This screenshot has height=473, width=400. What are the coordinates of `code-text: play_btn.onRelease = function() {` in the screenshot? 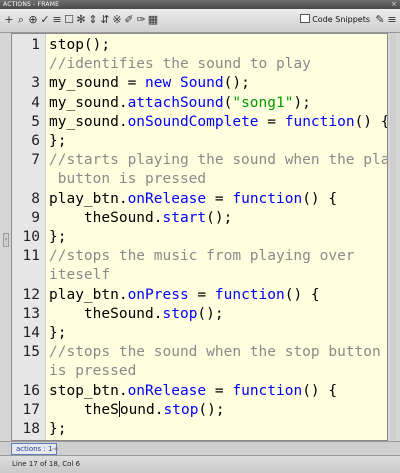 It's located at (193, 199).